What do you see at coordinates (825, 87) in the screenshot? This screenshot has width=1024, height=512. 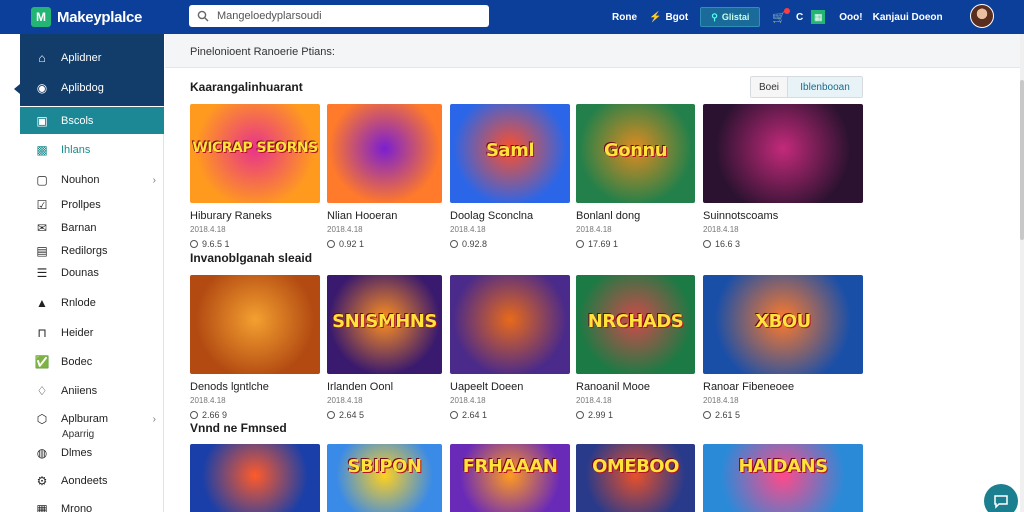 I see `toggle-option-on: Iblenbooan` at bounding box center [825, 87].